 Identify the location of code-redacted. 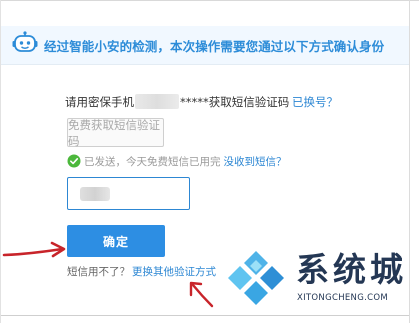
(95, 194).